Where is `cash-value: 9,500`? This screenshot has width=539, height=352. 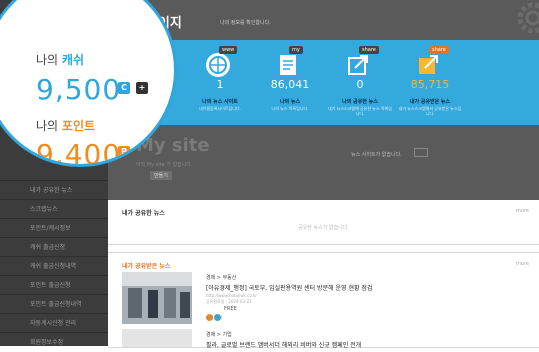 cash-value: 9,500 is located at coordinates (79, 89).